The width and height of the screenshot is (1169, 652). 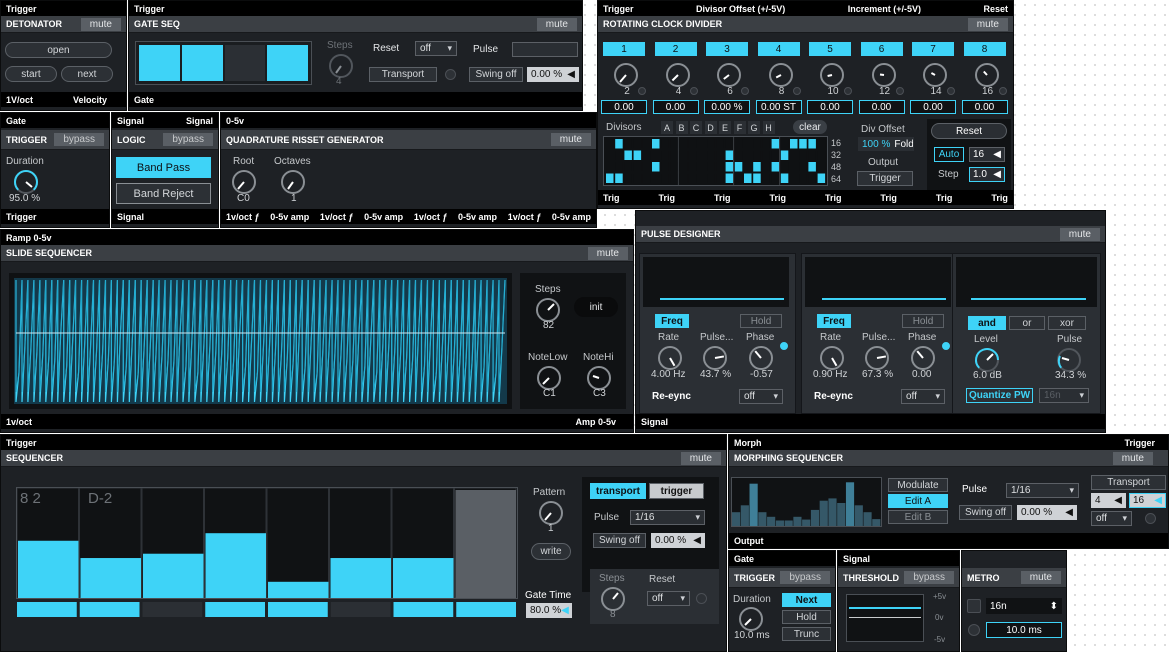 I want to click on next-button: next, so click(x=87, y=74).